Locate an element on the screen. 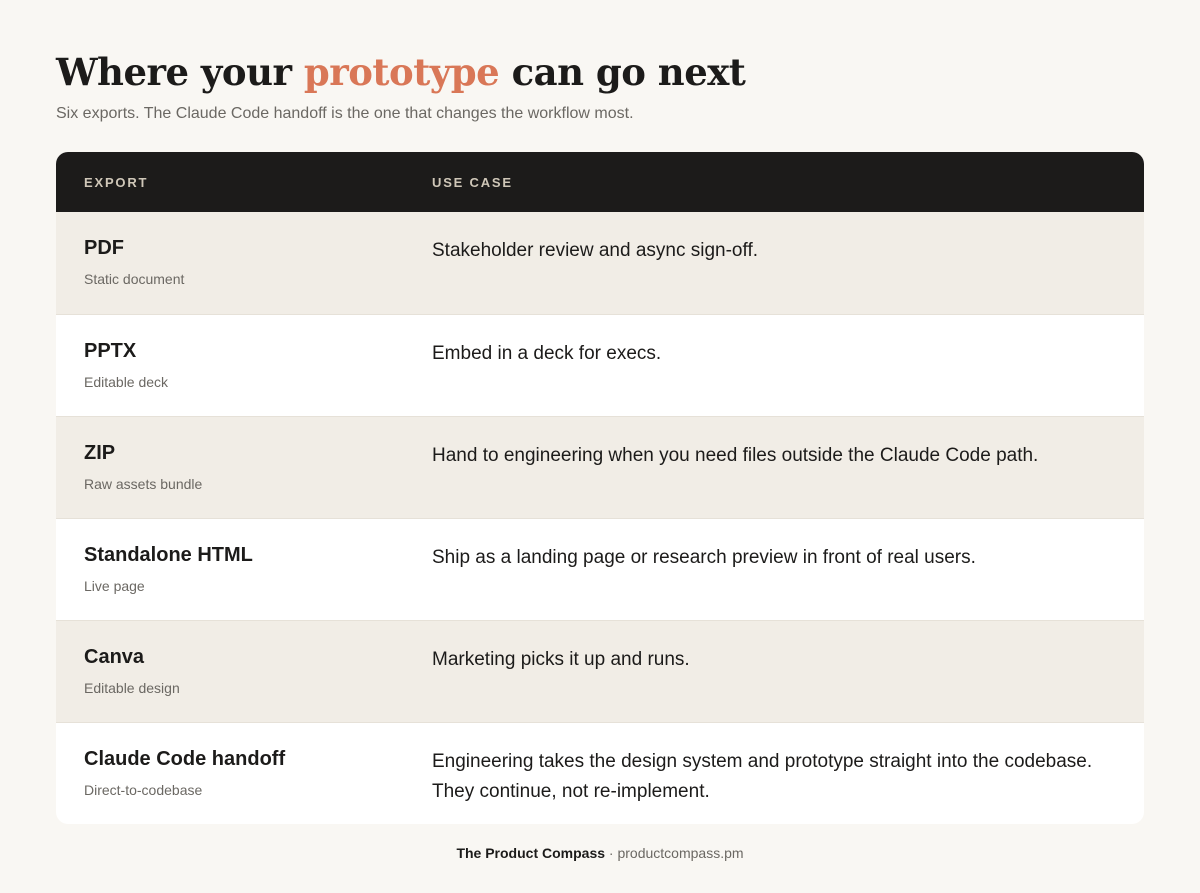  export-description: Editable design is located at coordinates (132, 688).